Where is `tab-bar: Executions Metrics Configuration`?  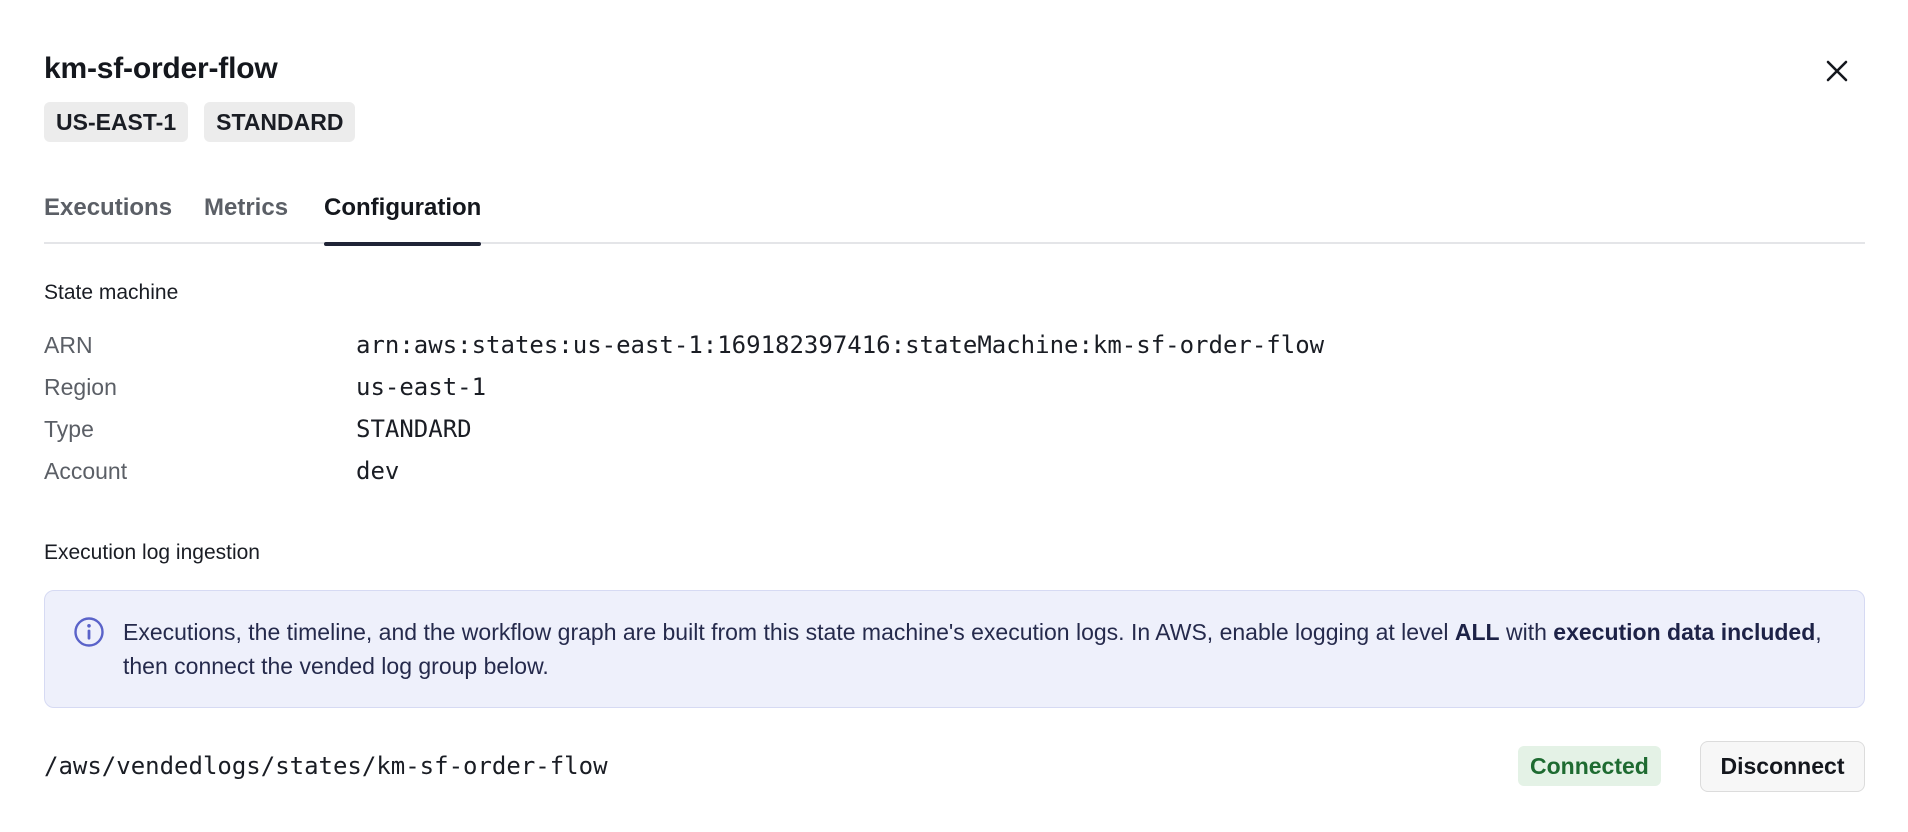
tab-bar: Executions Metrics Configuration is located at coordinates (954, 218).